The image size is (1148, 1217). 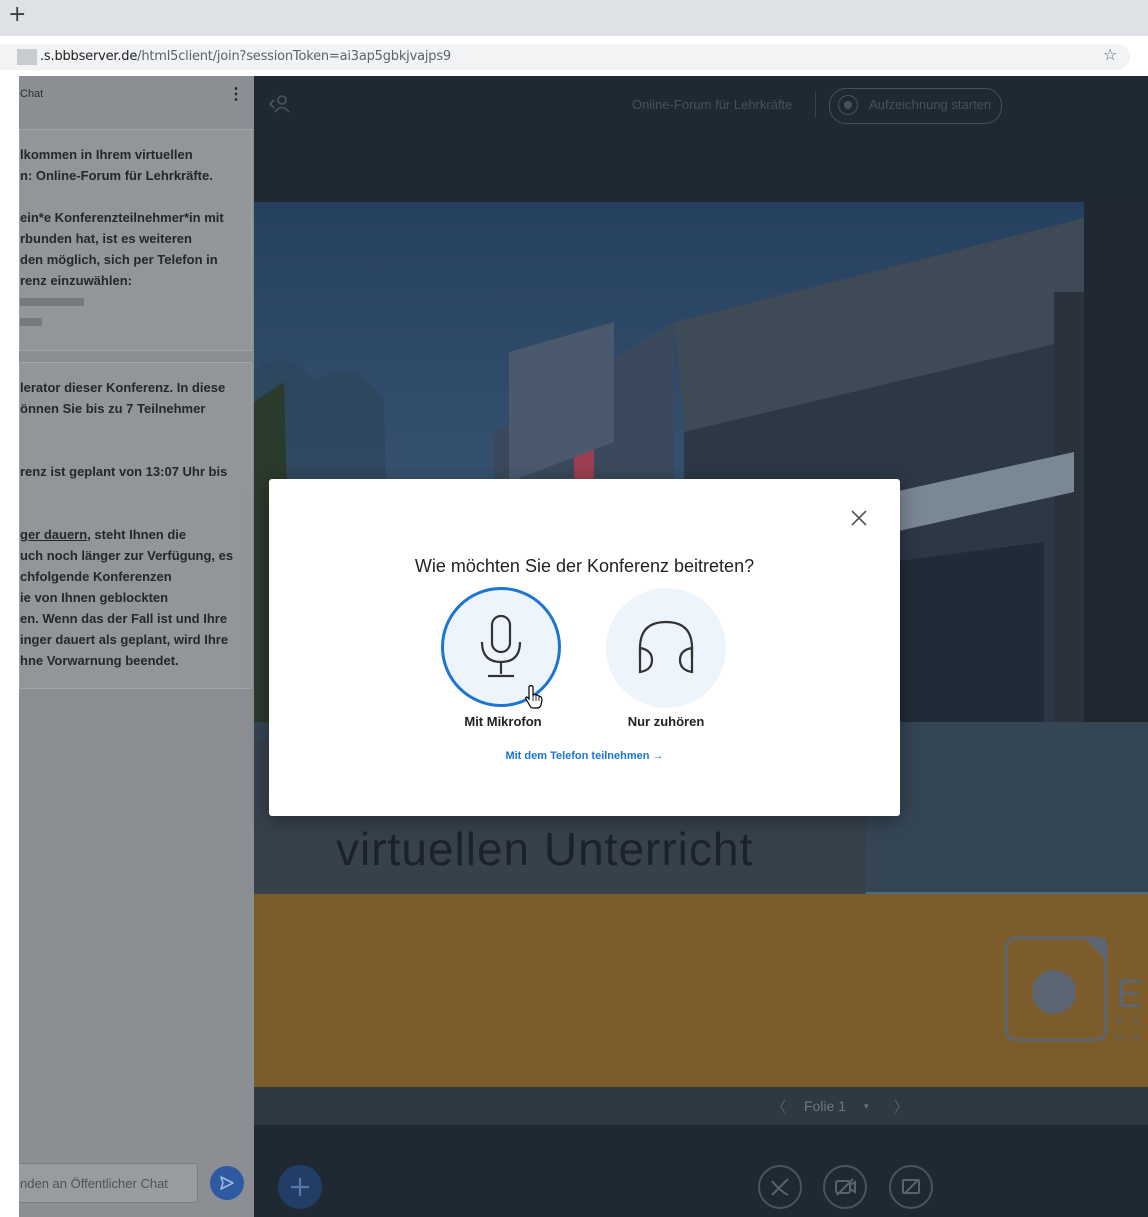 I want to click on slide-logo-text: K o, so click(x=1129, y=1020).